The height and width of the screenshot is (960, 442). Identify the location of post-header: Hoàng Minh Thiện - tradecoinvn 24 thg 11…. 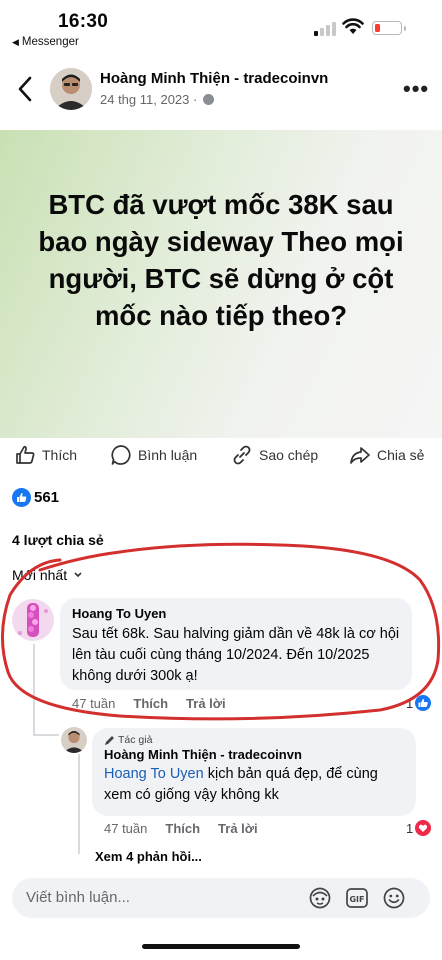
(221, 92).